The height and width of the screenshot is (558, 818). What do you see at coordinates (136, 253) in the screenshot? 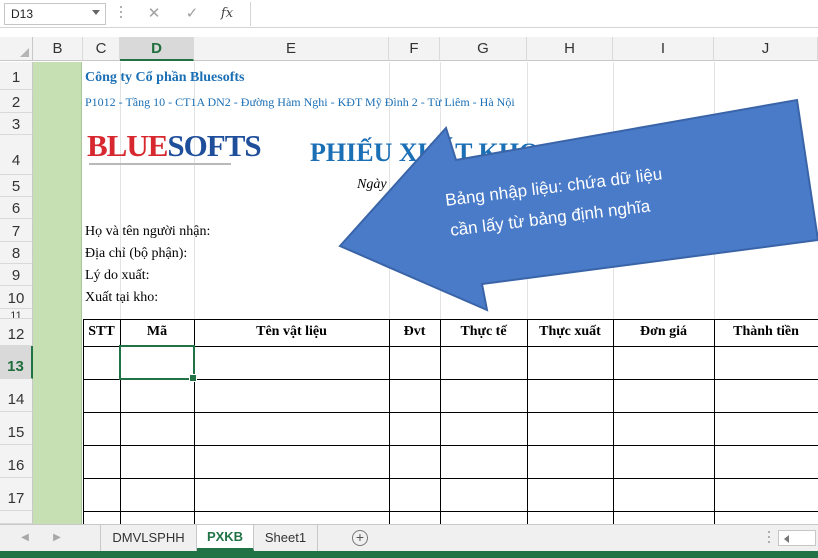
I see `address-label: Địa chỉ (bộ phận):` at bounding box center [136, 253].